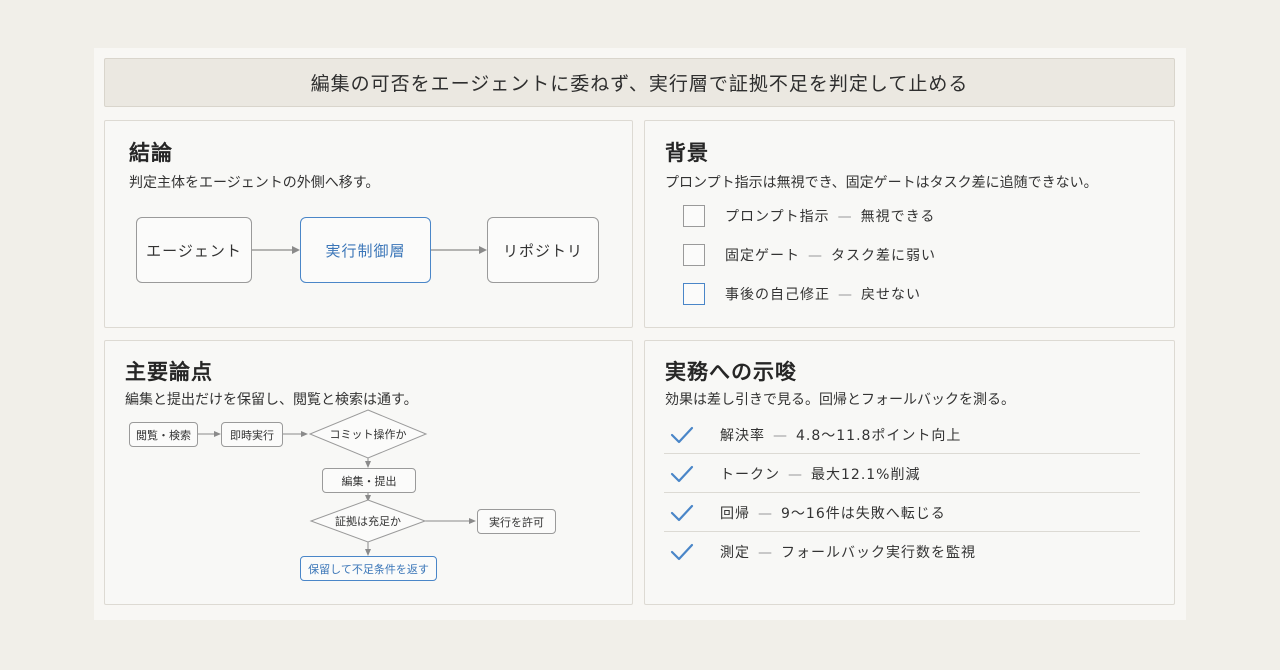 The height and width of the screenshot is (670, 1280). What do you see at coordinates (368, 521) in the screenshot?
I see `node-evidence-question: 証拠は充足か` at bounding box center [368, 521].